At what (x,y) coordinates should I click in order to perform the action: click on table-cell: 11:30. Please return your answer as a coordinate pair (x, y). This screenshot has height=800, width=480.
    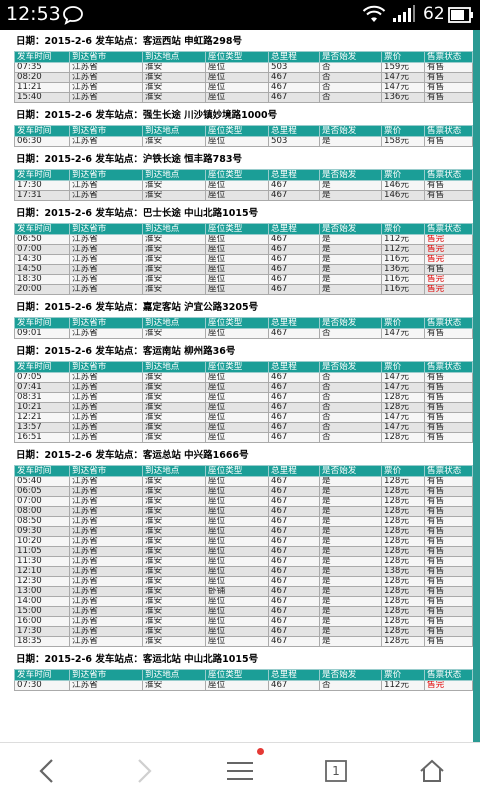
    Looking at the image, I should click on (42, 561).